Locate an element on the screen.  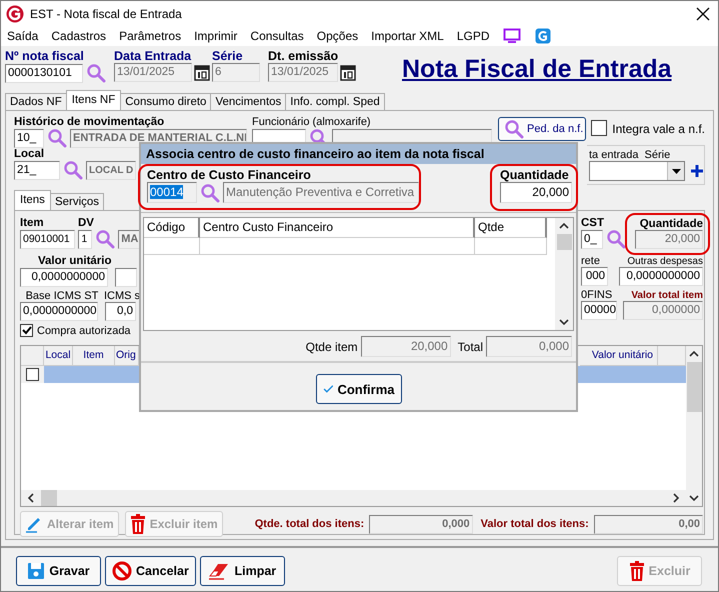
dropdown is located at coordinates (637, 171).